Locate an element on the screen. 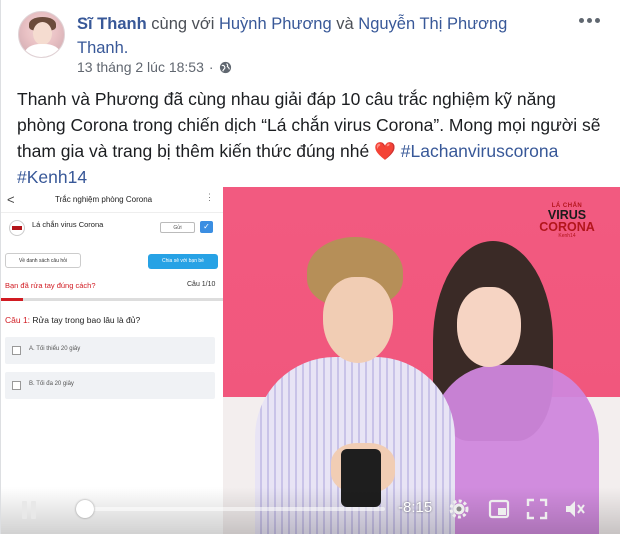 This screenshot has width=620, height=534. and-text: và is located at coordinates (345, 24).